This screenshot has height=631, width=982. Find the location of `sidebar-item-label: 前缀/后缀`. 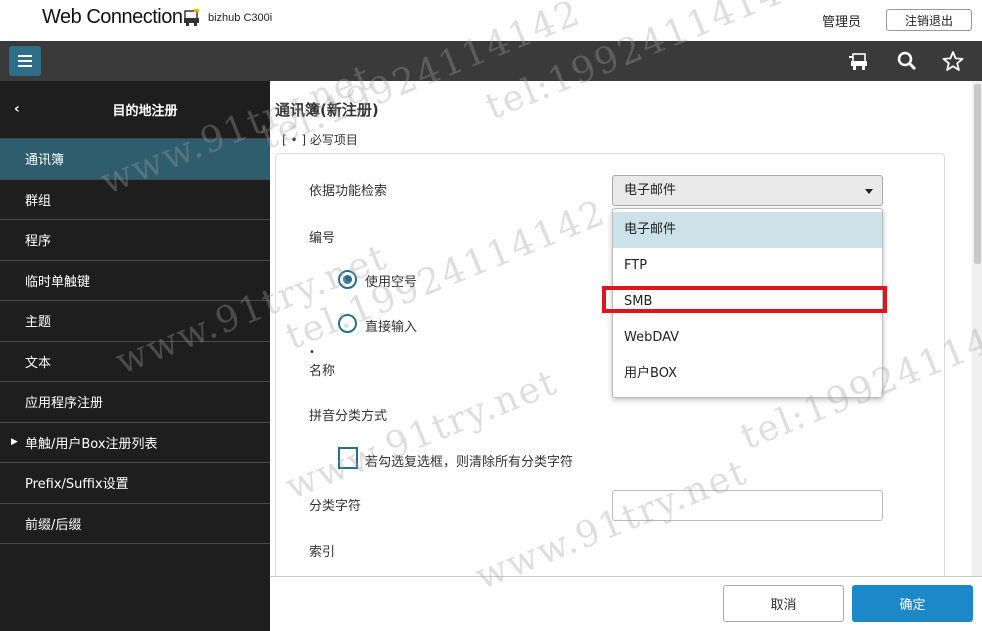

sidebar-item-label: 前缀/后缀 is located at coordinates (53, 525).